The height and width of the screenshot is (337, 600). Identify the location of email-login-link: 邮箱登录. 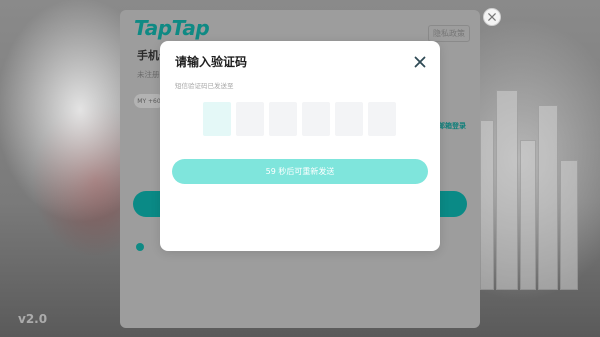
(452, 126).